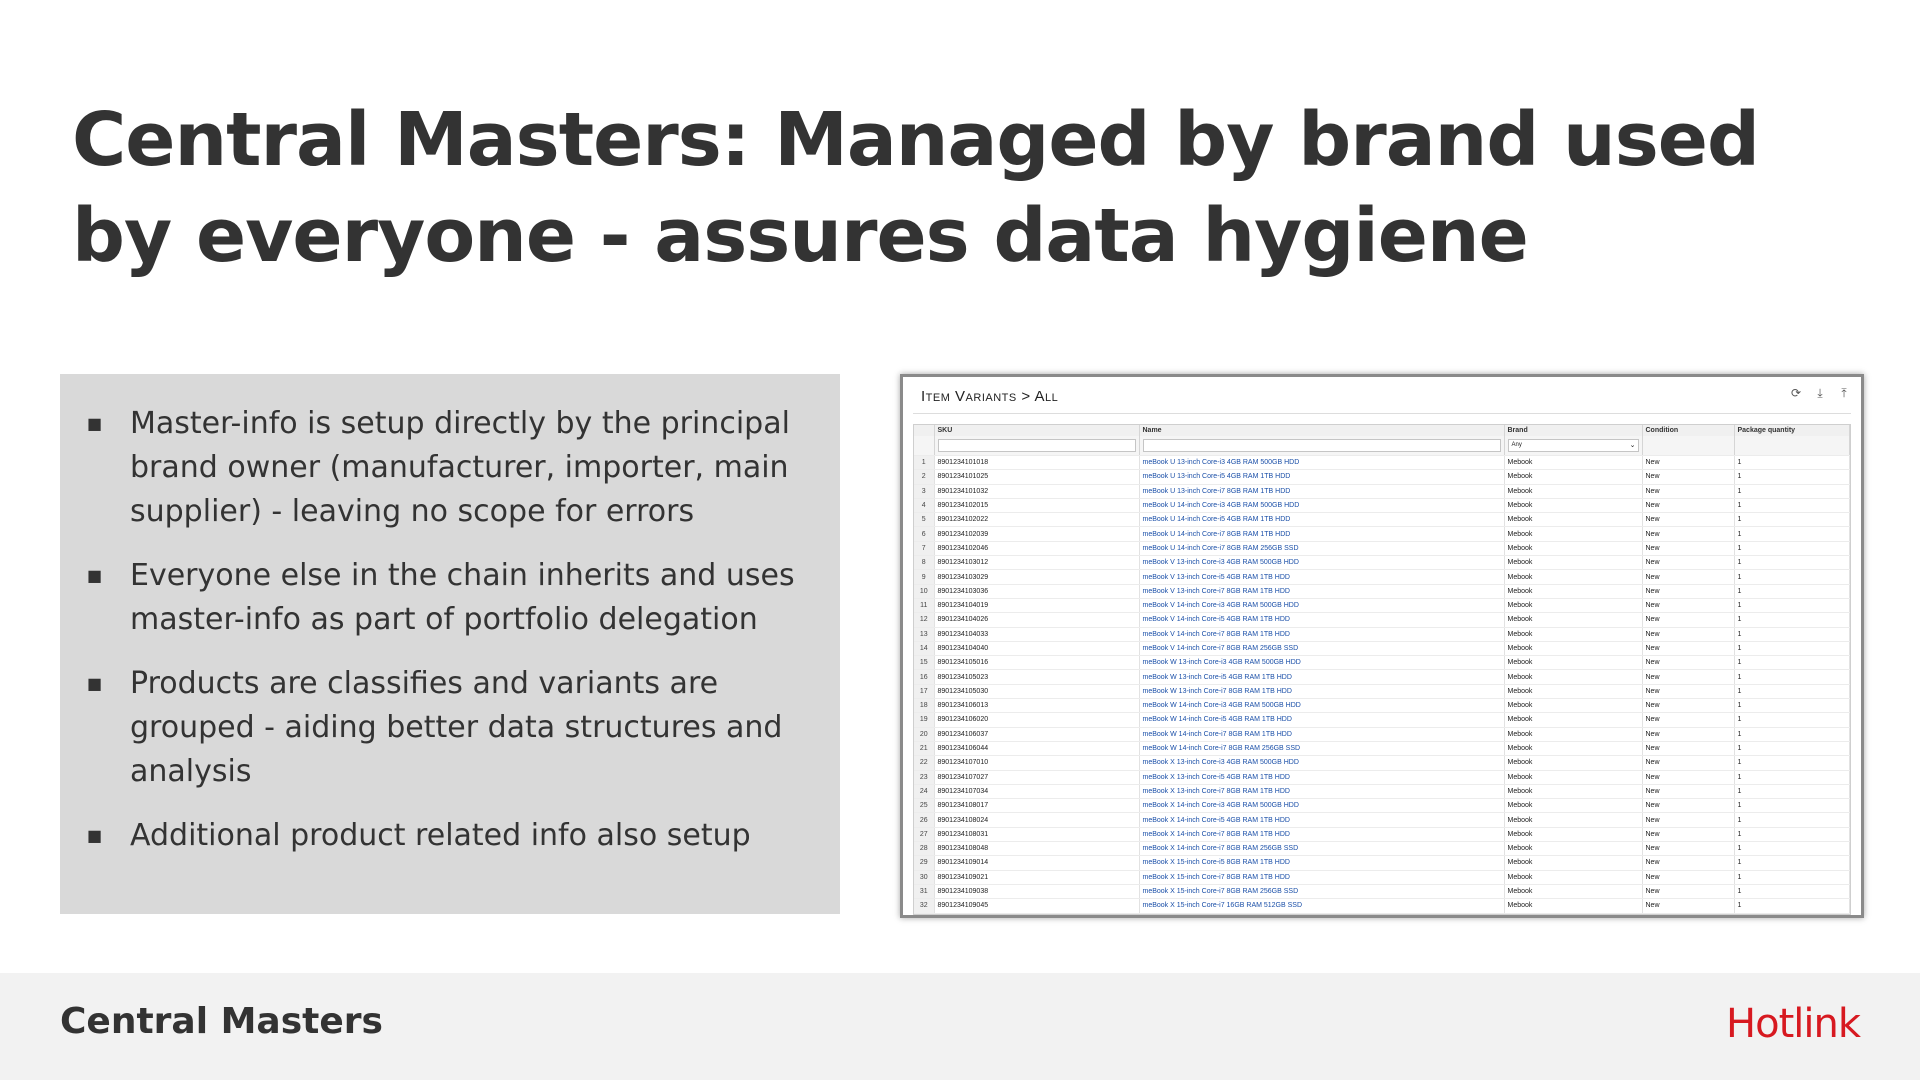 The width and height of the screenshot is (1920, 1080). I want to click on name-cell: meBook W 14-inch Core-i5 4GB RAM 1TB HDD, so click(1322, 720).